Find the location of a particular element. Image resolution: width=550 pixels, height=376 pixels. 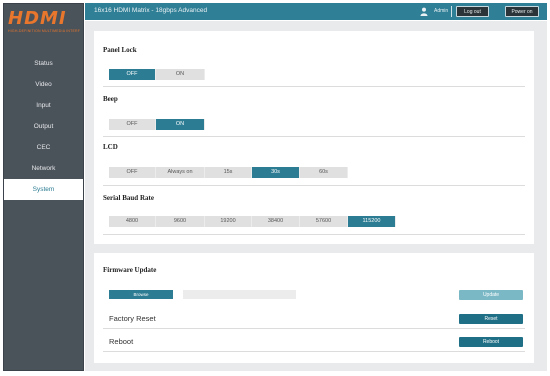

firmware-update-title: Firmware Update is located at coordinates (130, 270).